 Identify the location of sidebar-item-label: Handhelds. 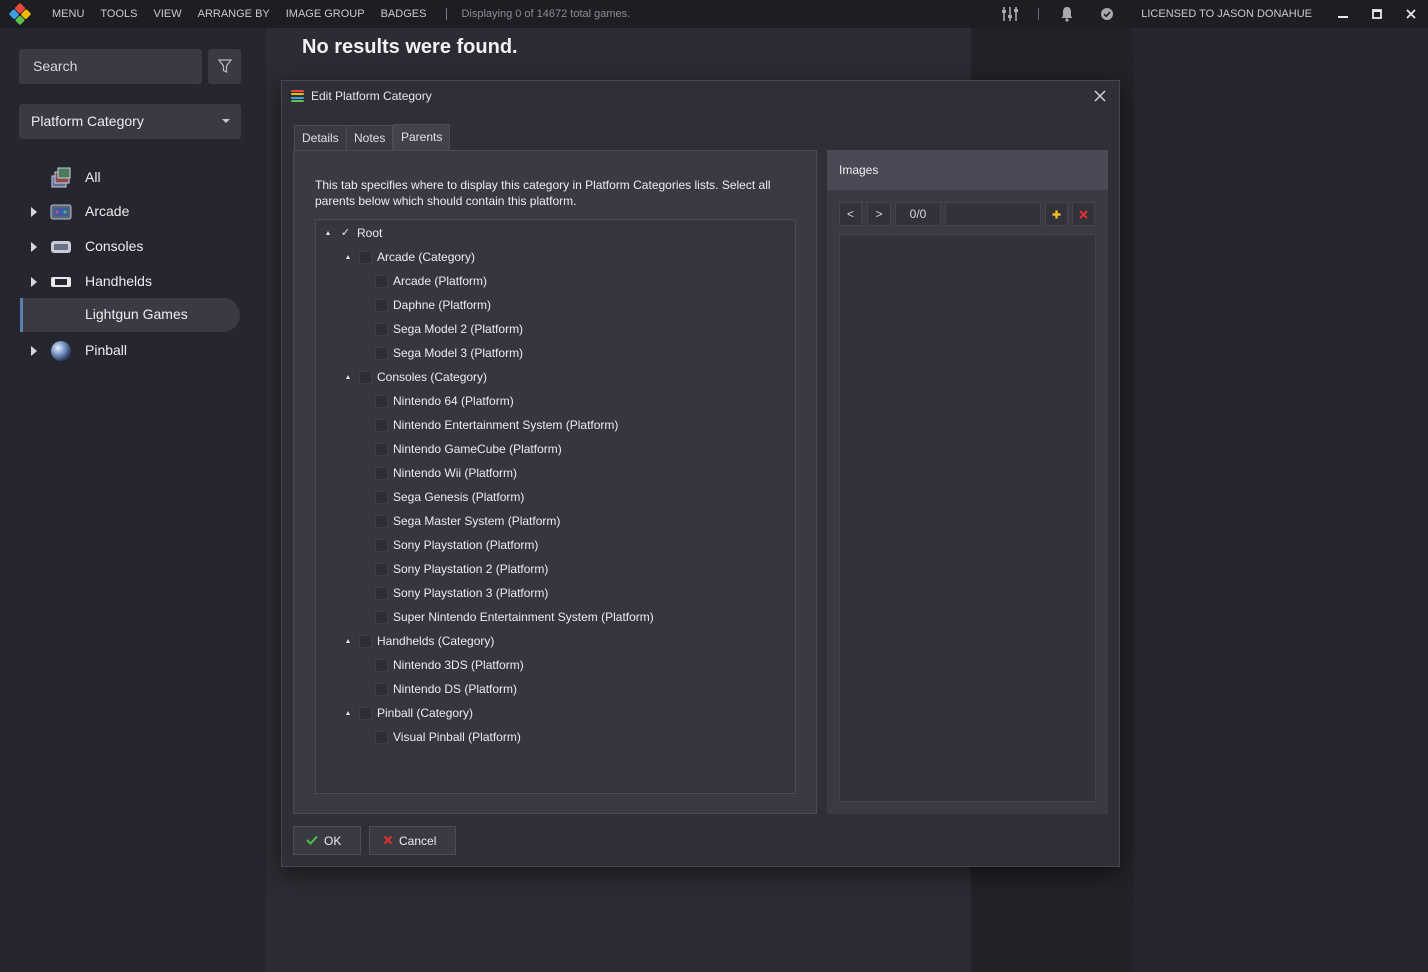
(118, 281).